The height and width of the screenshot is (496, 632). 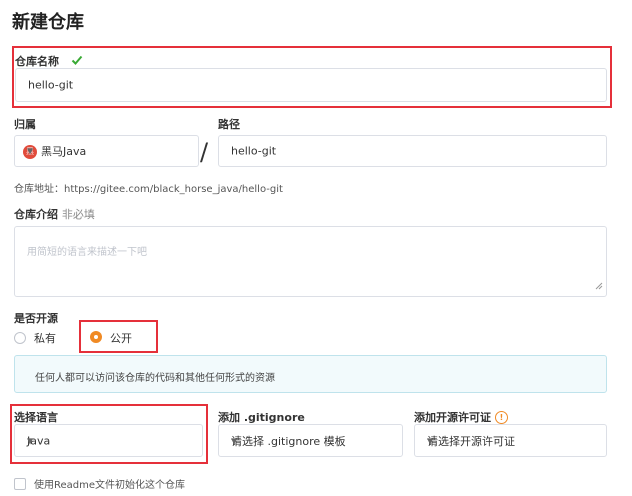 I want to click on description-label-text: 仓库介绍, so click(x=36, y=214).